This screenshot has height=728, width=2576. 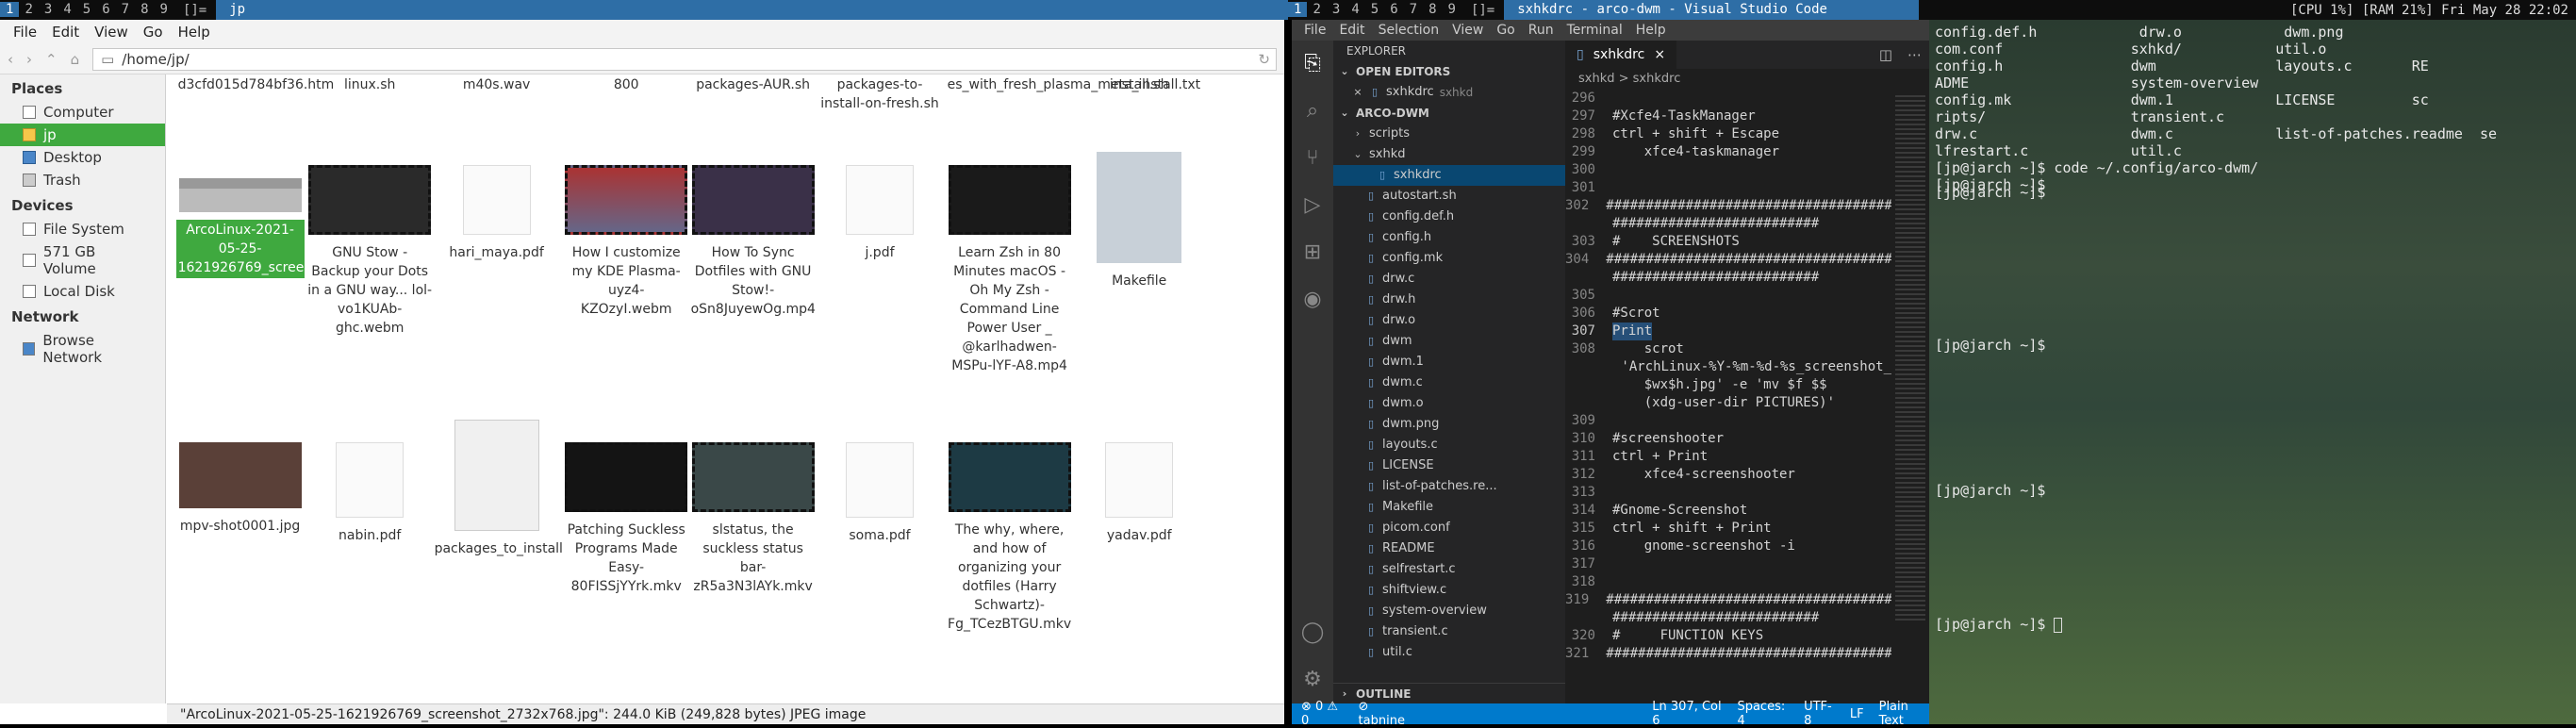 What do you see at coordinates (1312, 111) in the screenshot?
I see `search-icon: ⌕` at bounding box center [1312, 111].